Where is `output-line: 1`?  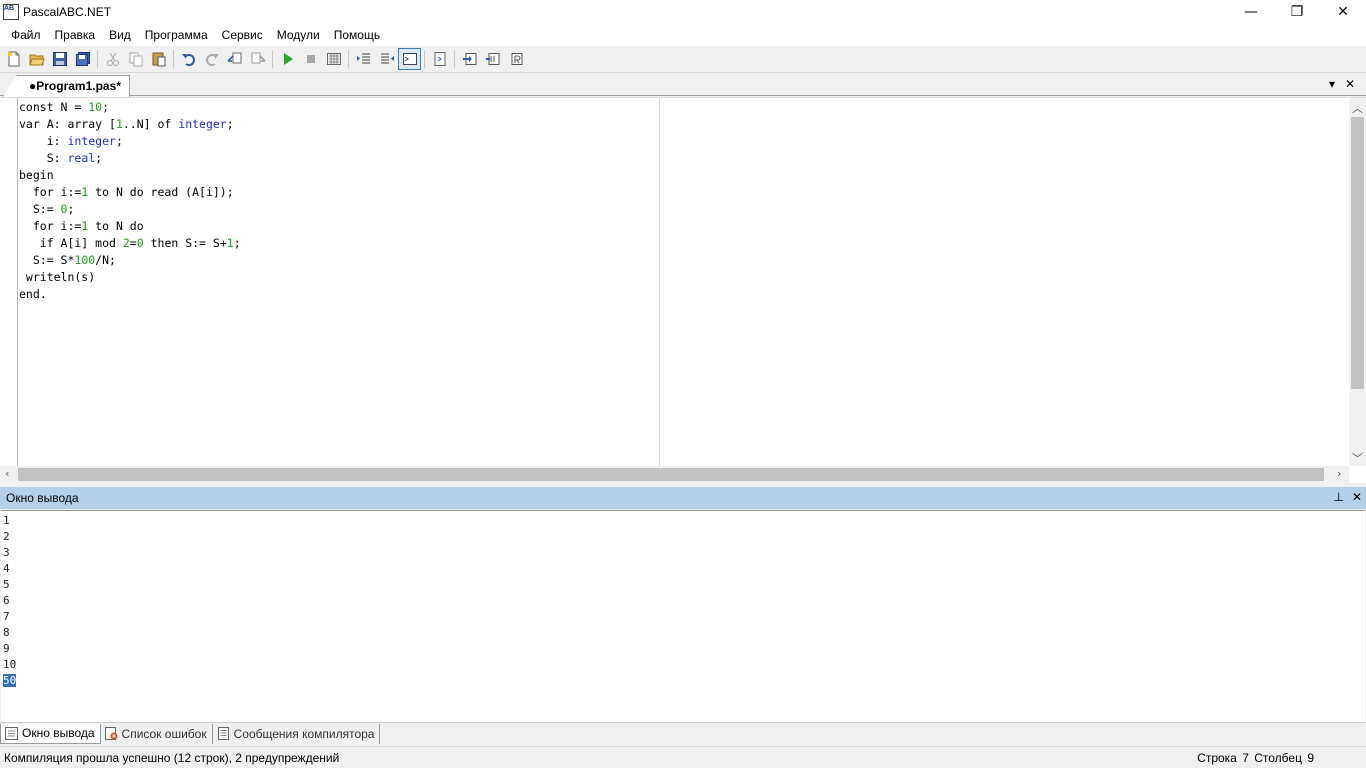
output-line: 1 is located at coordinates (6, 520).